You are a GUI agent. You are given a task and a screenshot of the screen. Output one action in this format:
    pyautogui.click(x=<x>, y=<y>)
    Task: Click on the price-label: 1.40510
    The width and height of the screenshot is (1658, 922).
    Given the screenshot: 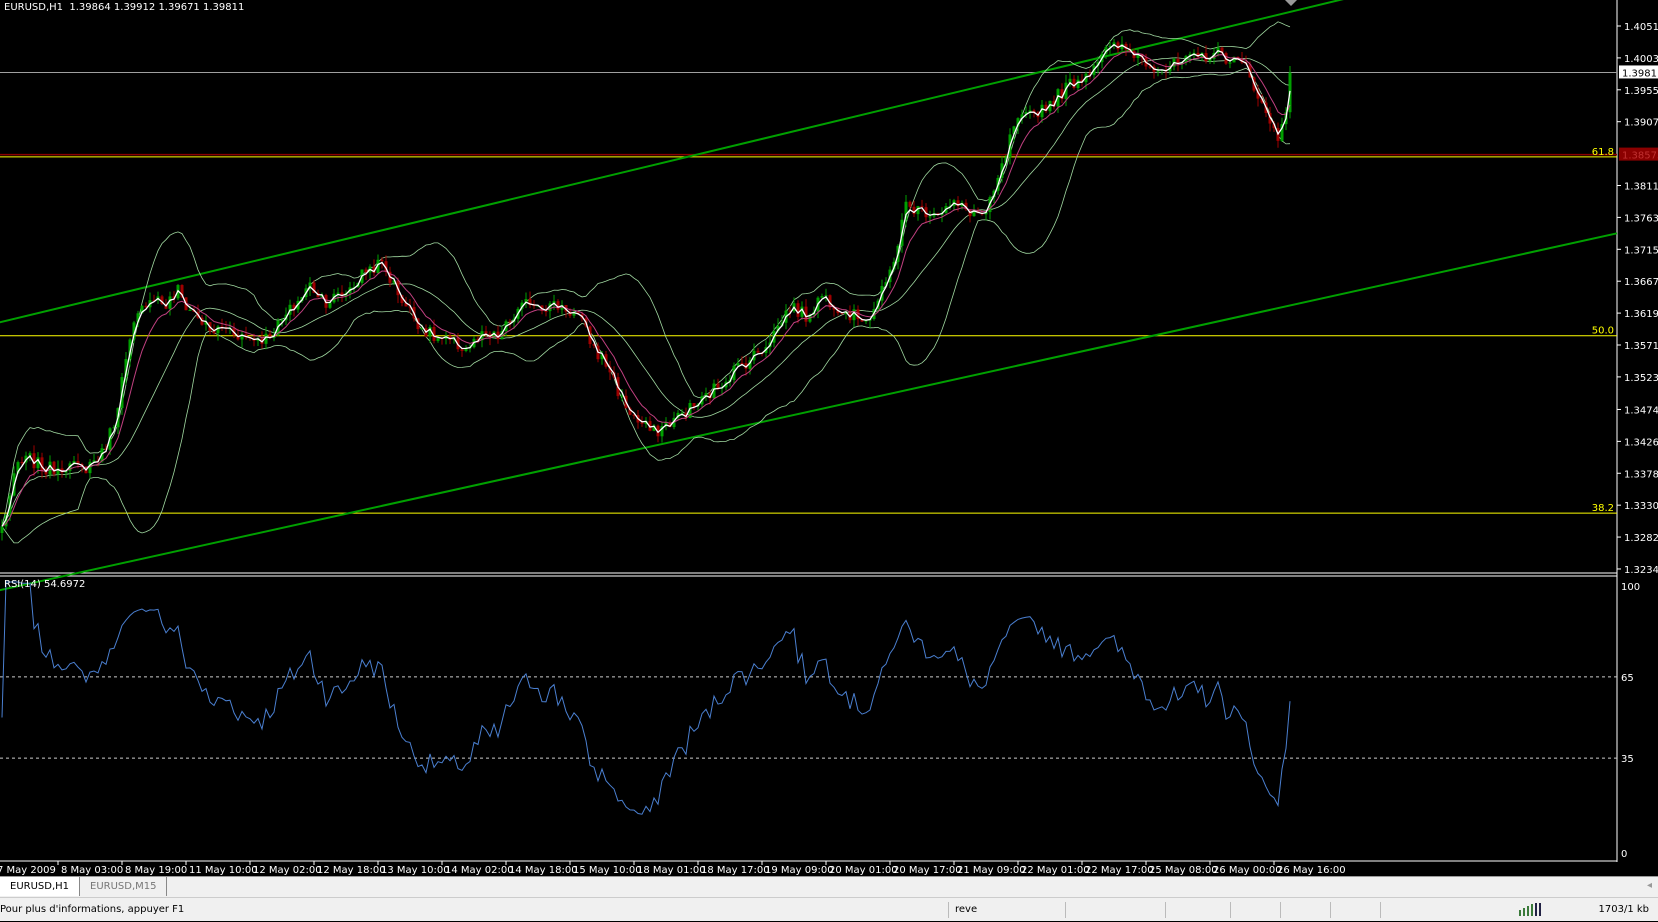 What is the action you would take?
    pyautogui.click(x=1641, y=27)
    